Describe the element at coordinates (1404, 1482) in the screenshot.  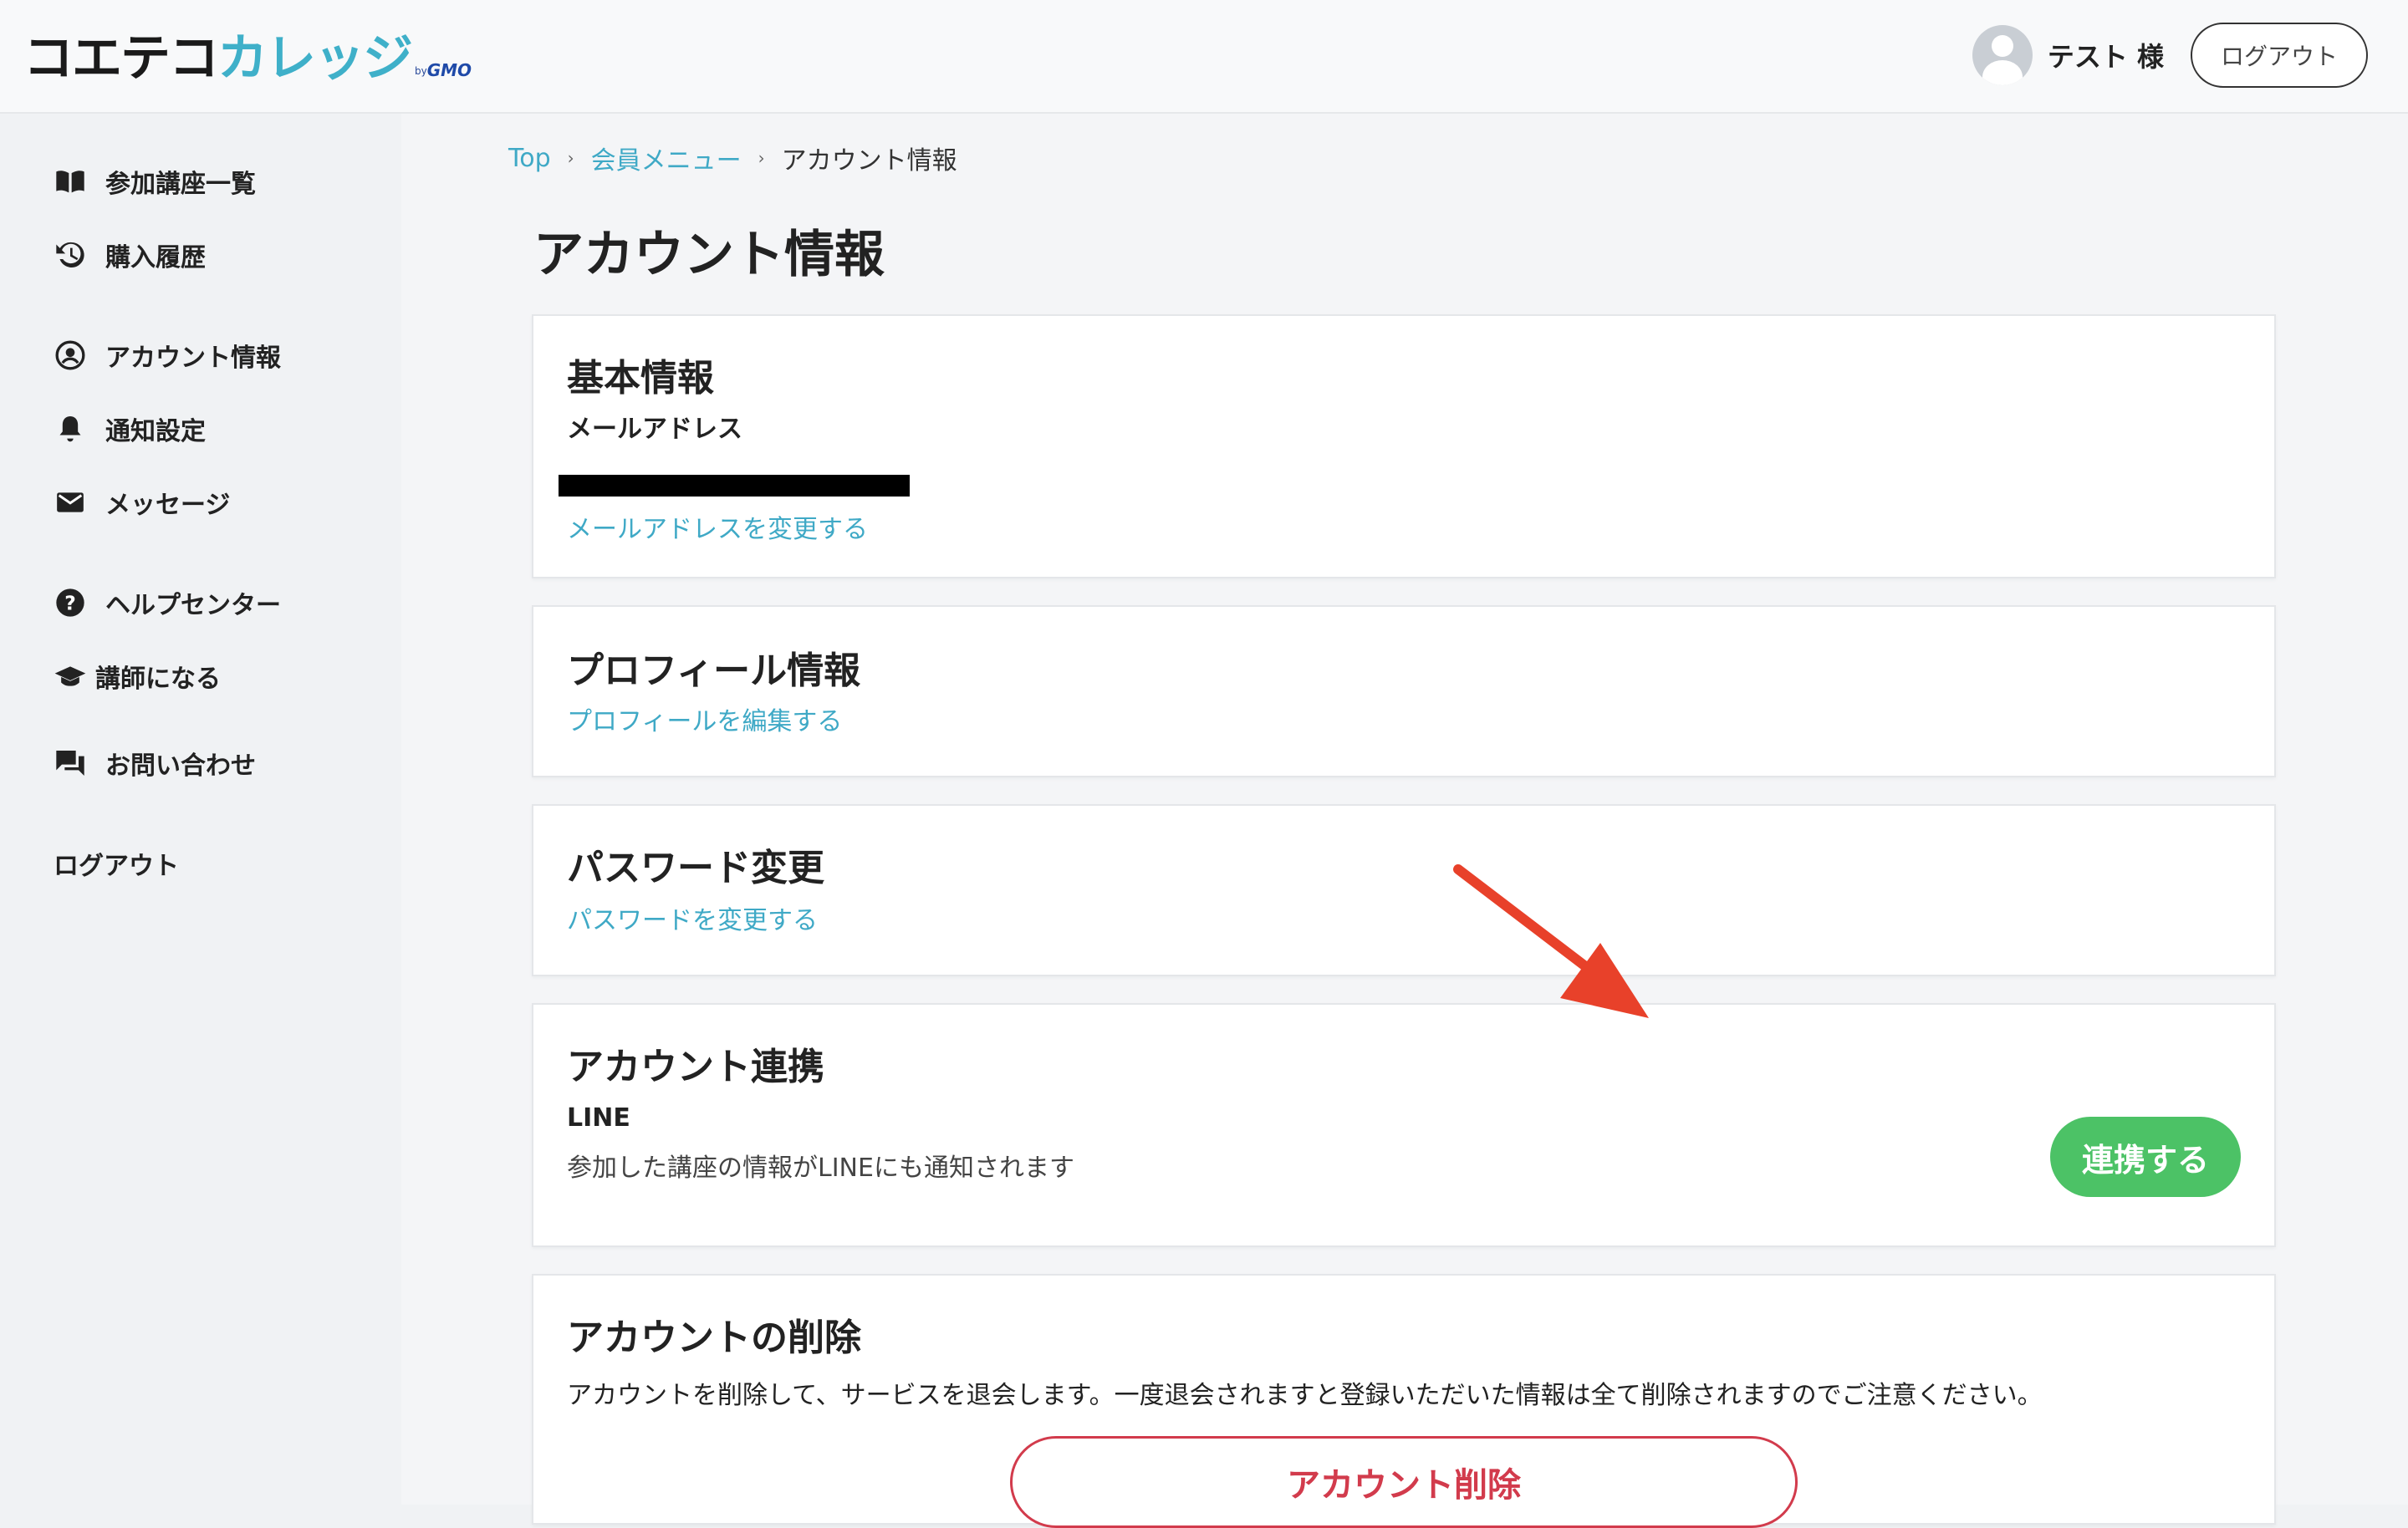
I see `delete-account-button: アカウント削除` at that location.